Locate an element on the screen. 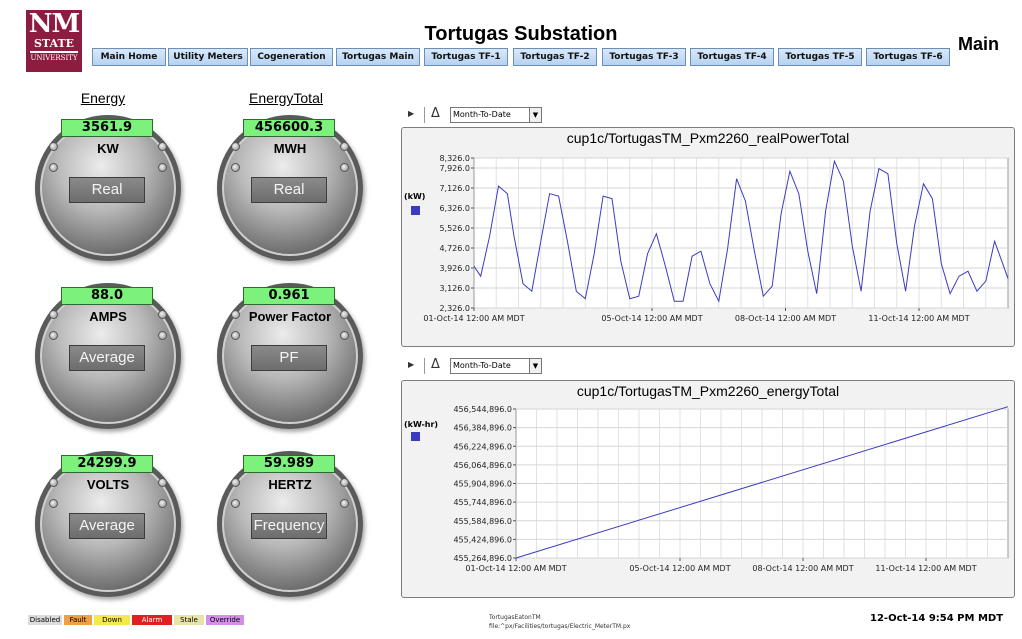 This screenshot has width=1022, height=639. y-tick-label: 455,264,896.0 is located at coordinates (482, 558).